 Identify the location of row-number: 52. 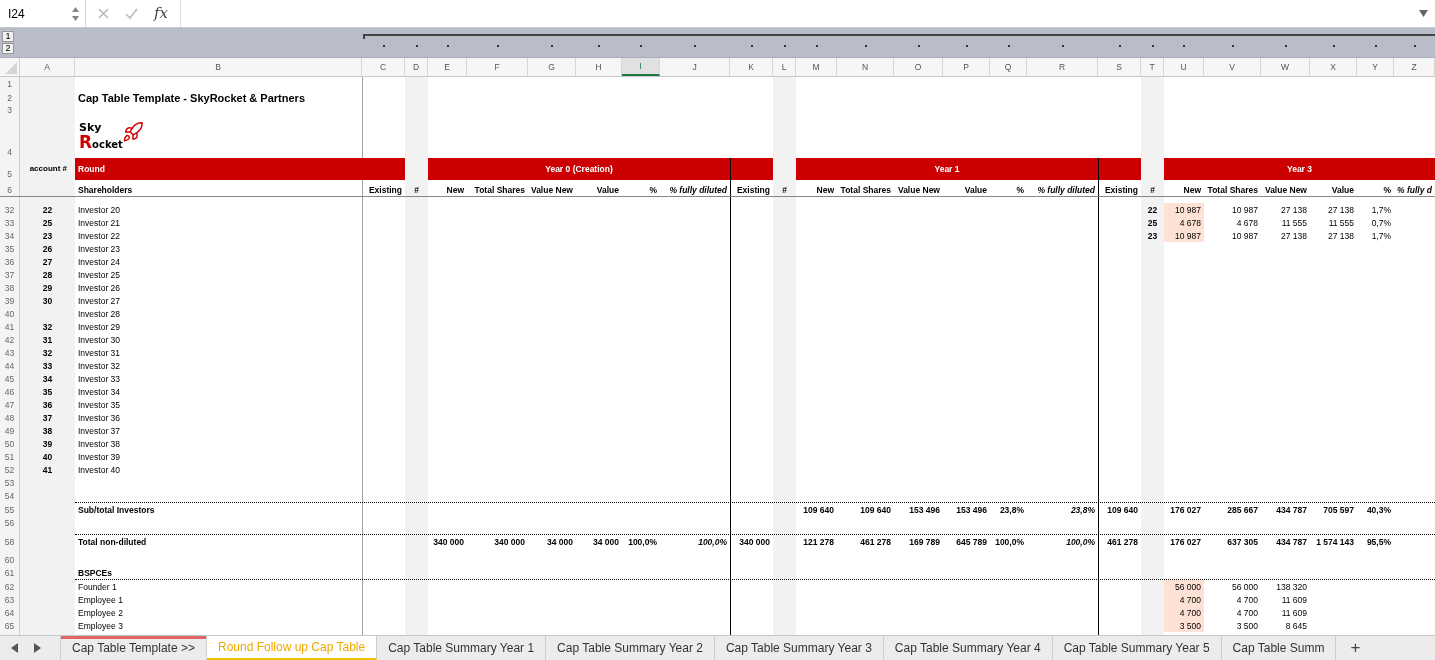
(10, 469).